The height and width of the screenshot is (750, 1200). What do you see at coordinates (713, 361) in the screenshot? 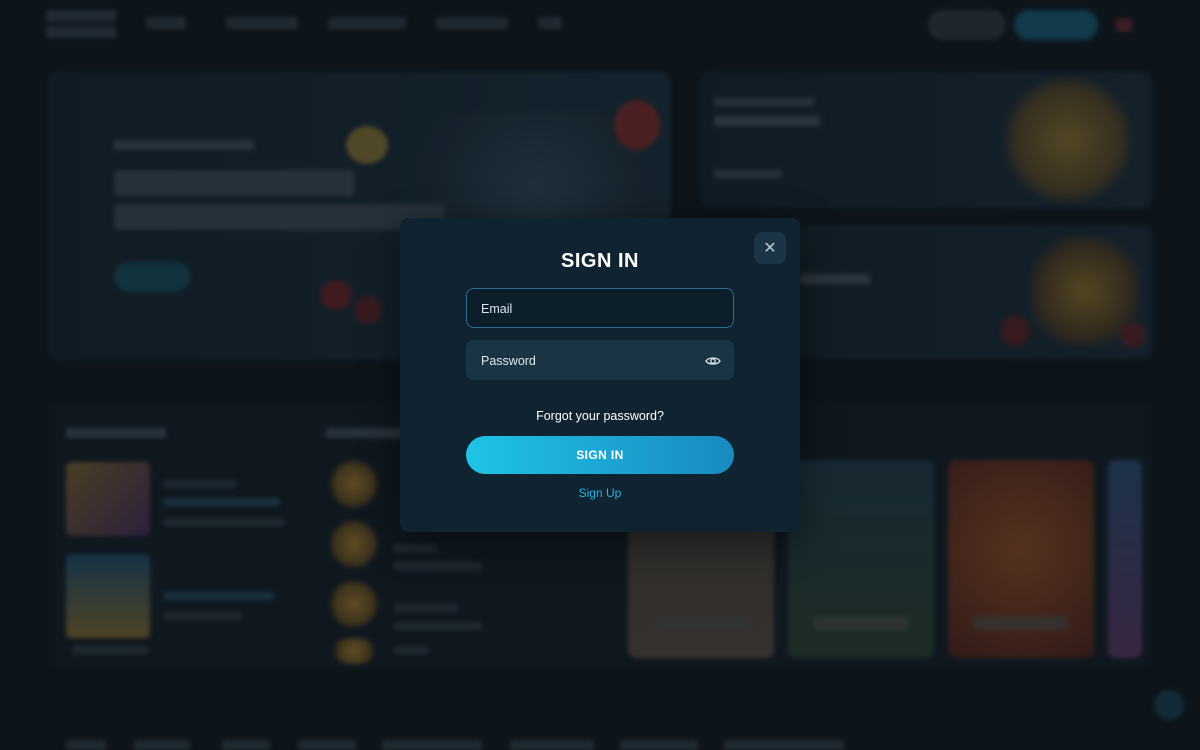
I see `eye-icon` at bounding box center [713, 361].